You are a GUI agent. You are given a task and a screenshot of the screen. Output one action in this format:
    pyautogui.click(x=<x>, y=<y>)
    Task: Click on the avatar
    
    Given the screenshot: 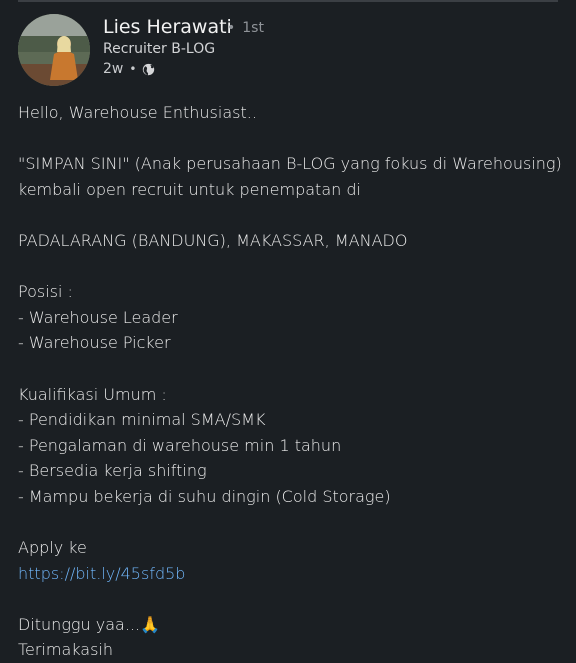 What is the action you would take?
    pyautogui.click(x=54, y=50)
    